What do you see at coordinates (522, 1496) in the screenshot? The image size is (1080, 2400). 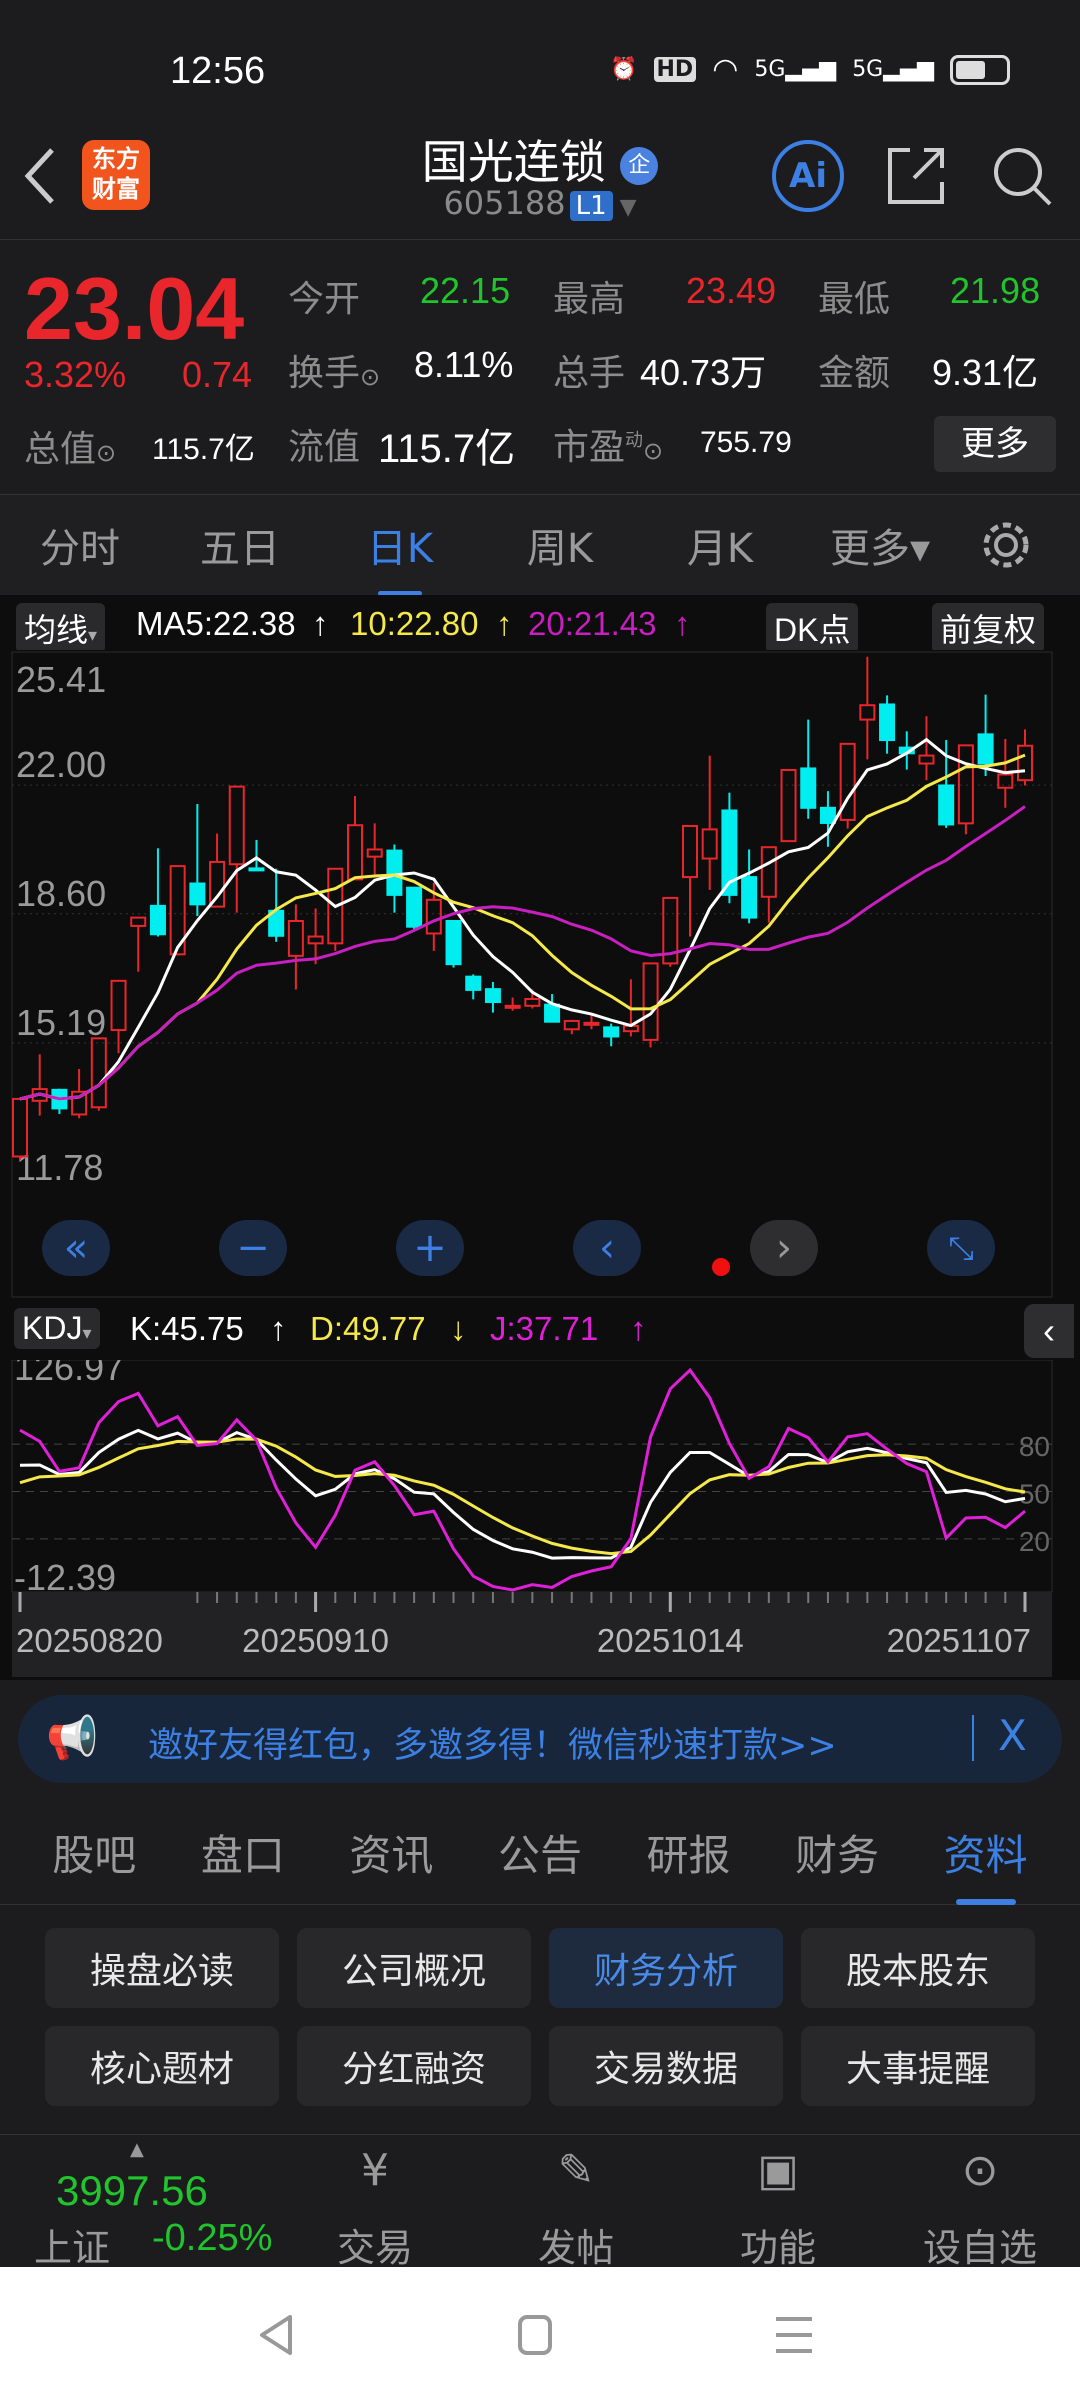 I see `d-line` at bounding box center [522, 1496].